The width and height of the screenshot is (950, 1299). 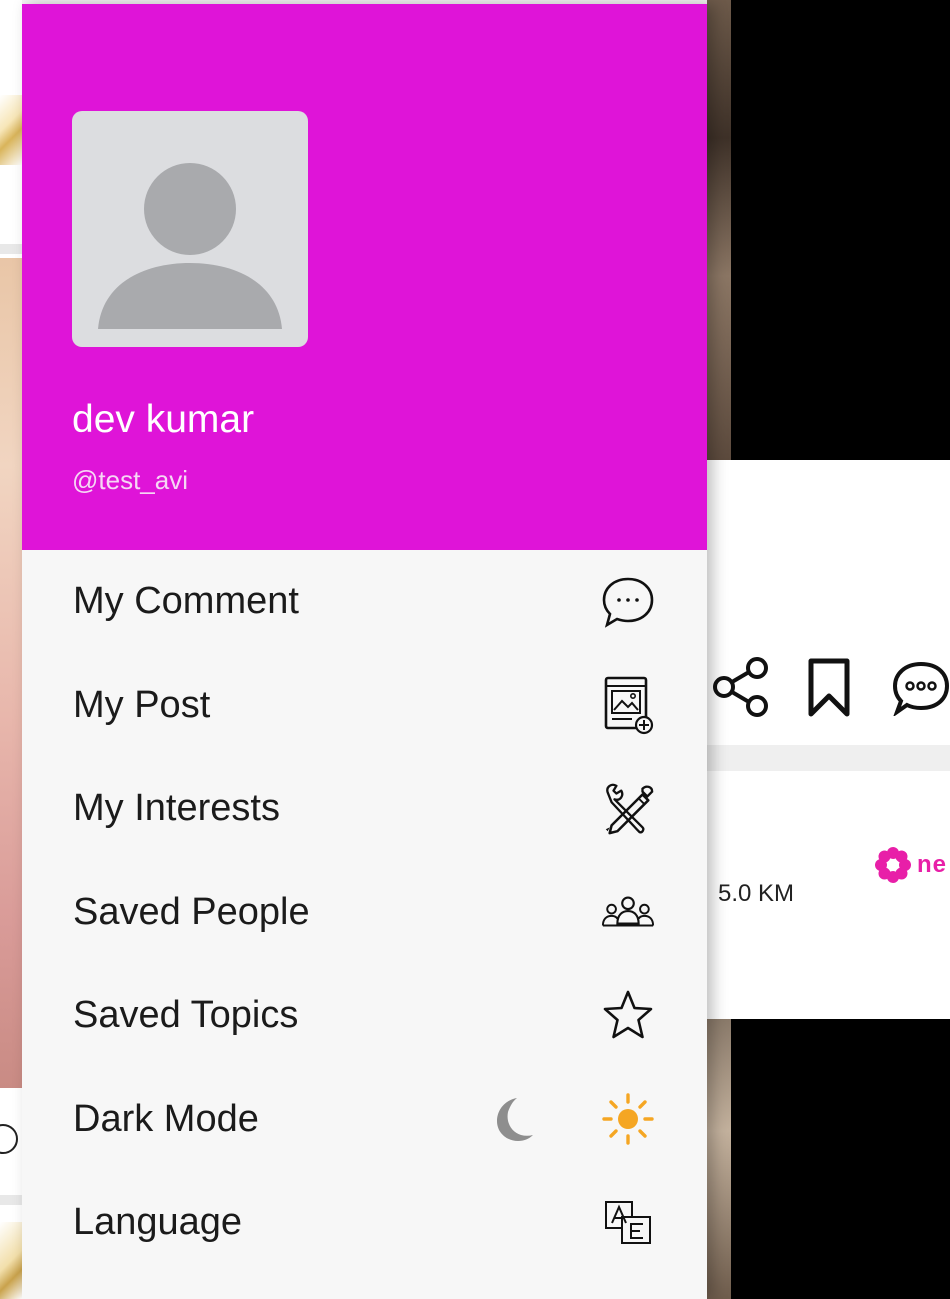 What do you see at coordinates (364, 1223) in the screenshot?
I see `menu-item-language: Language` at bounding box center [364, 1223].